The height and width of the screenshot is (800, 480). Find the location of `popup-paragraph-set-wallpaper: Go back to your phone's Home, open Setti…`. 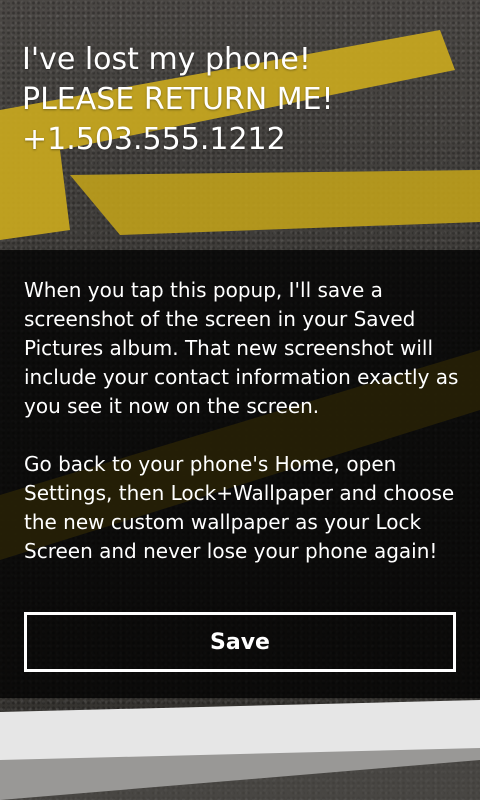

popup-paragraph-set-wallpaper: Go back to your phone's Home, open Setti… is located at coordinates (239, 507).